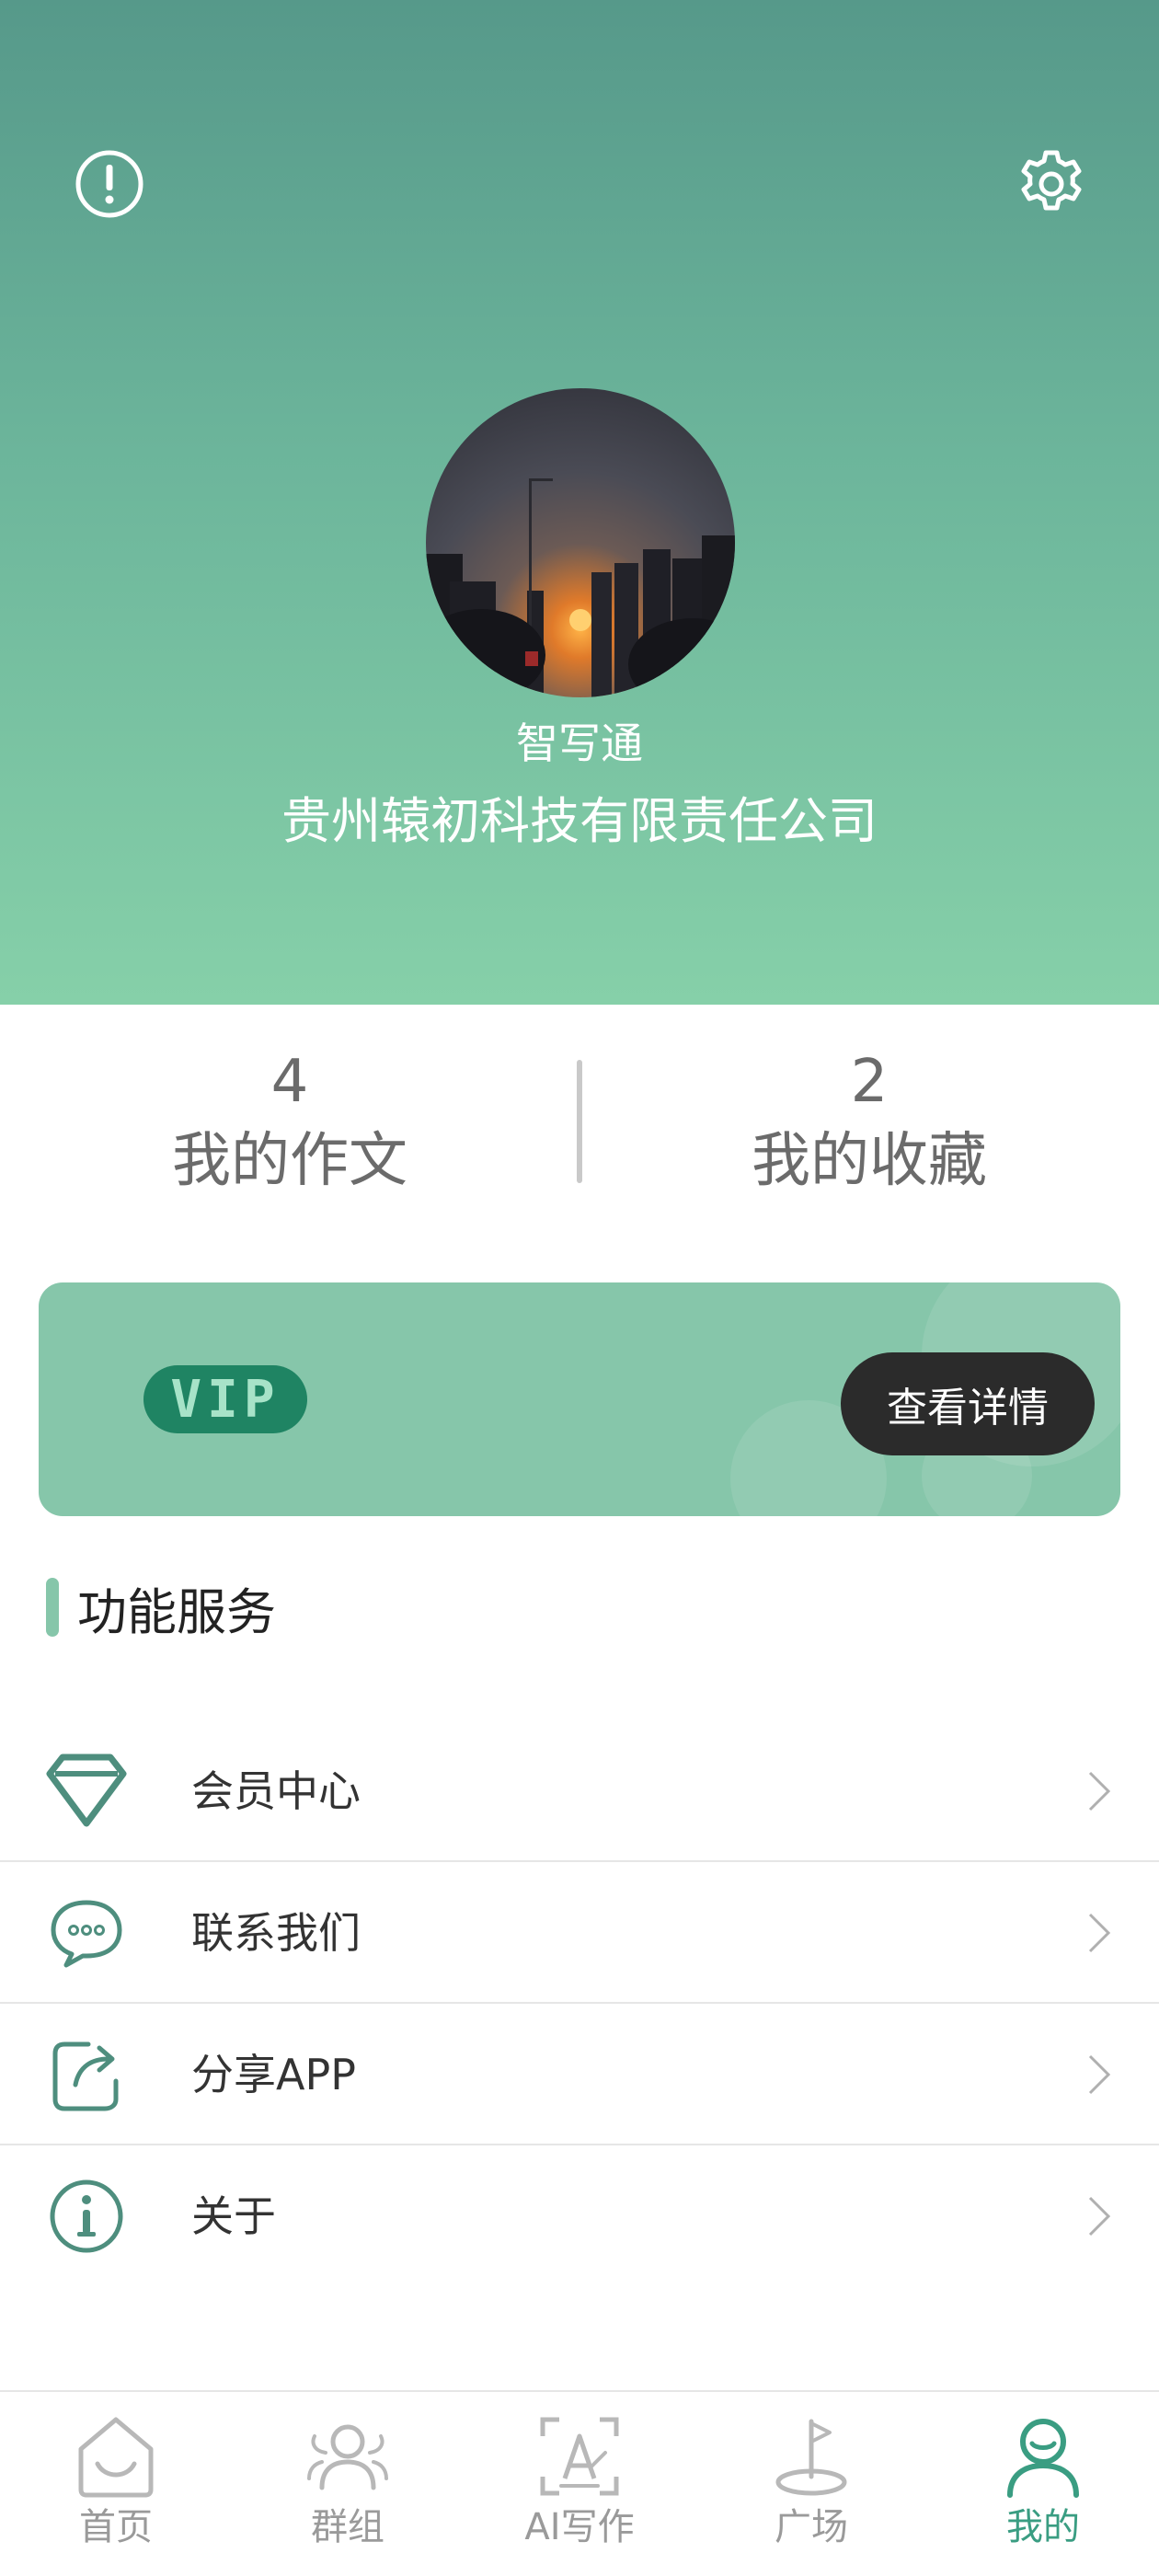  I want to click on tab-label: AI写作, so click(579, 2527).